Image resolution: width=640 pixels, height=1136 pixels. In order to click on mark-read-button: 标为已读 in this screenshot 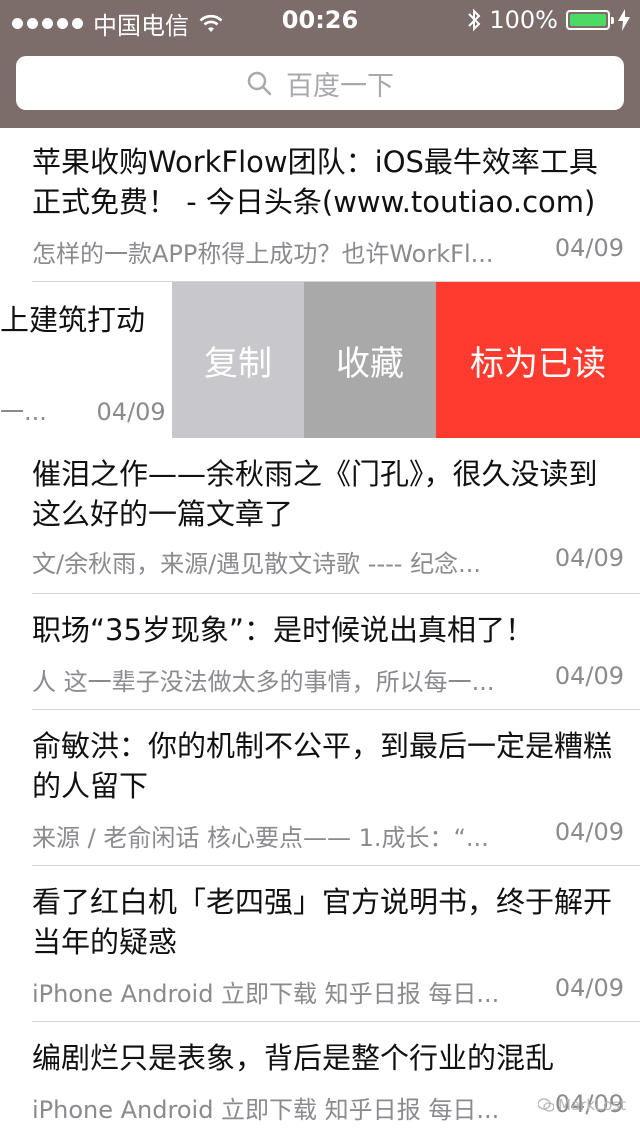, I will do `click(538, 360)`.